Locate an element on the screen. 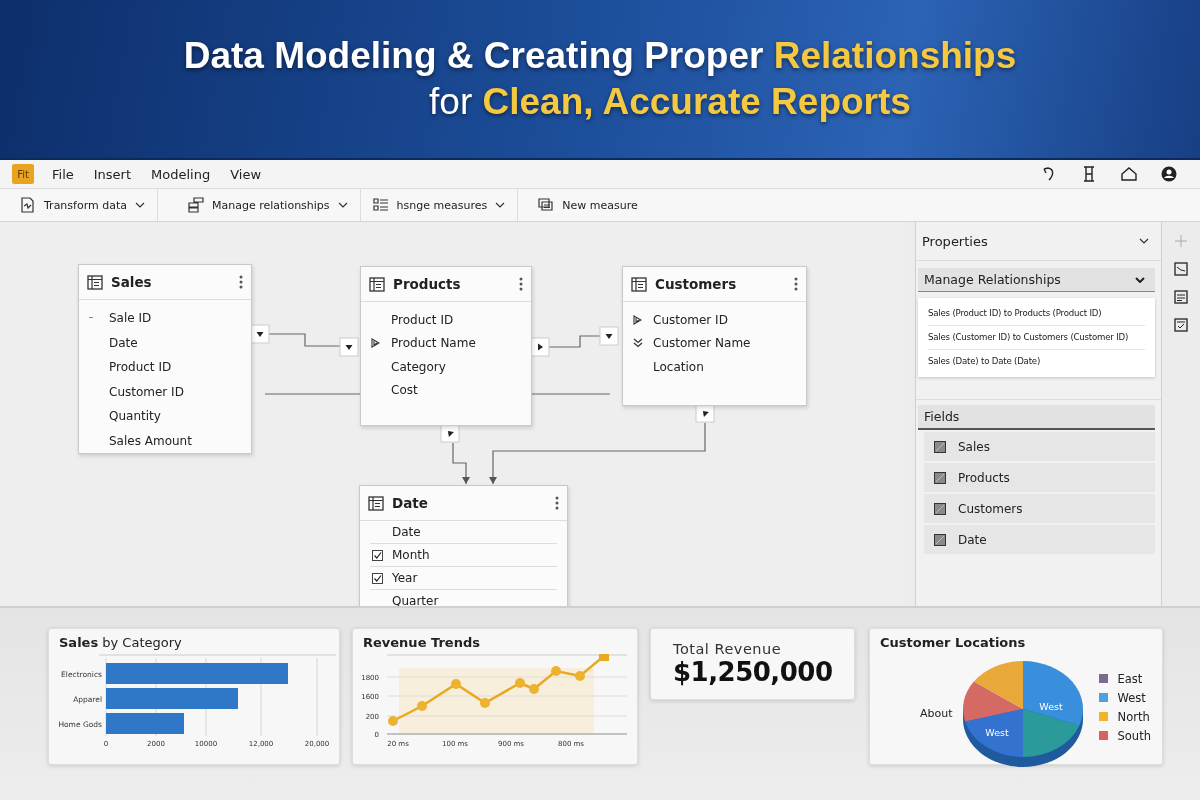 This screenshot has width=1200, height=800. card-title: Revenue Trends is located at coordinates (421, 643).